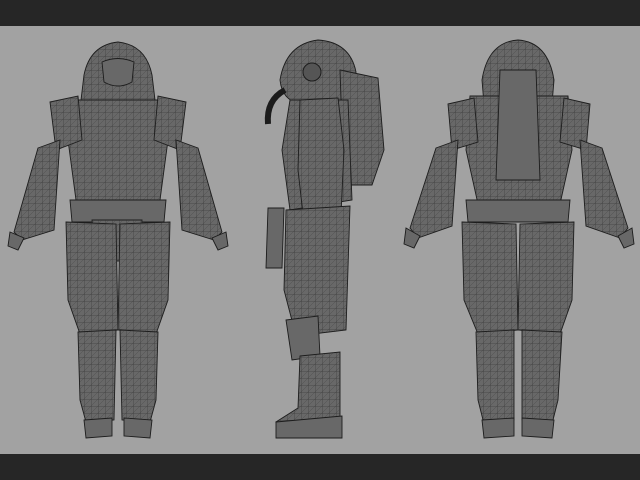  Describe the element at coordinates (320, 13) in the screenshot. I see `top-letterbox-bar` at that location.